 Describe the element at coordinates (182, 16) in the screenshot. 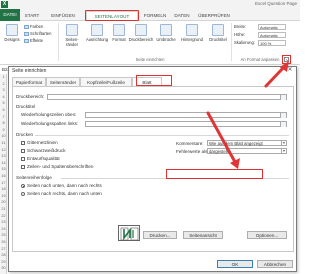

I see `tab-data: DATEN` at that location.